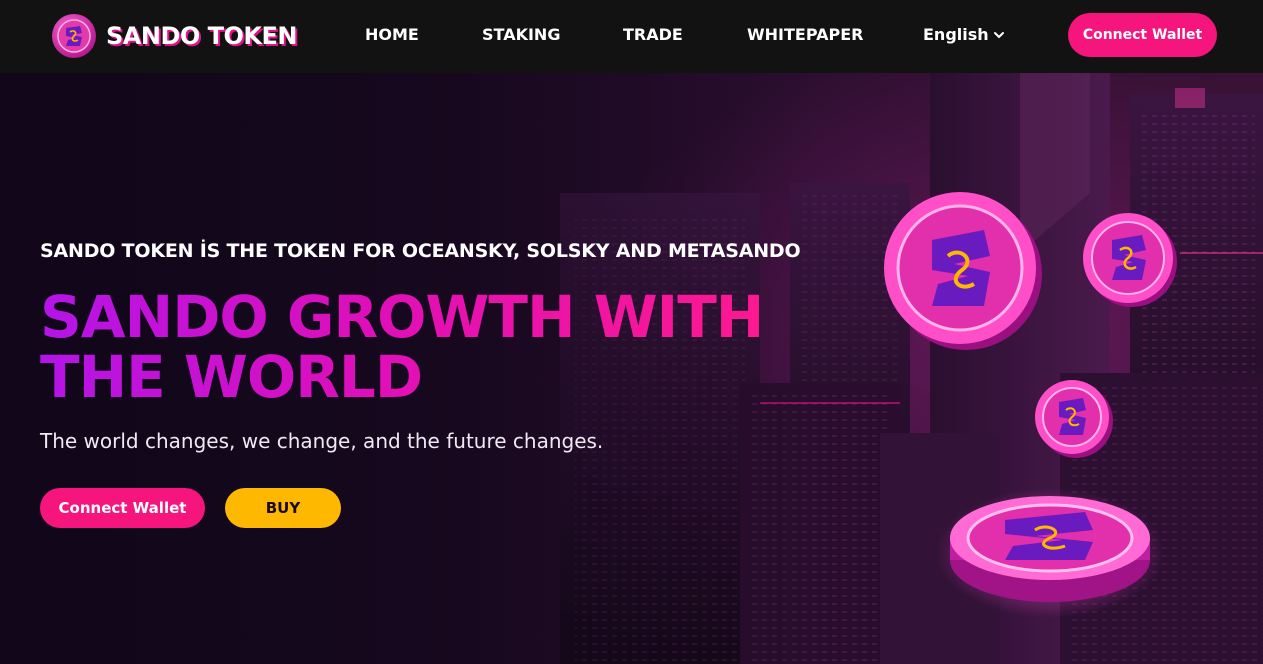  Describe the element at coordinates (402, 317) in the screenshot. I see `hero-headline-line-1: SANDO GROWTH WITH` at that location.